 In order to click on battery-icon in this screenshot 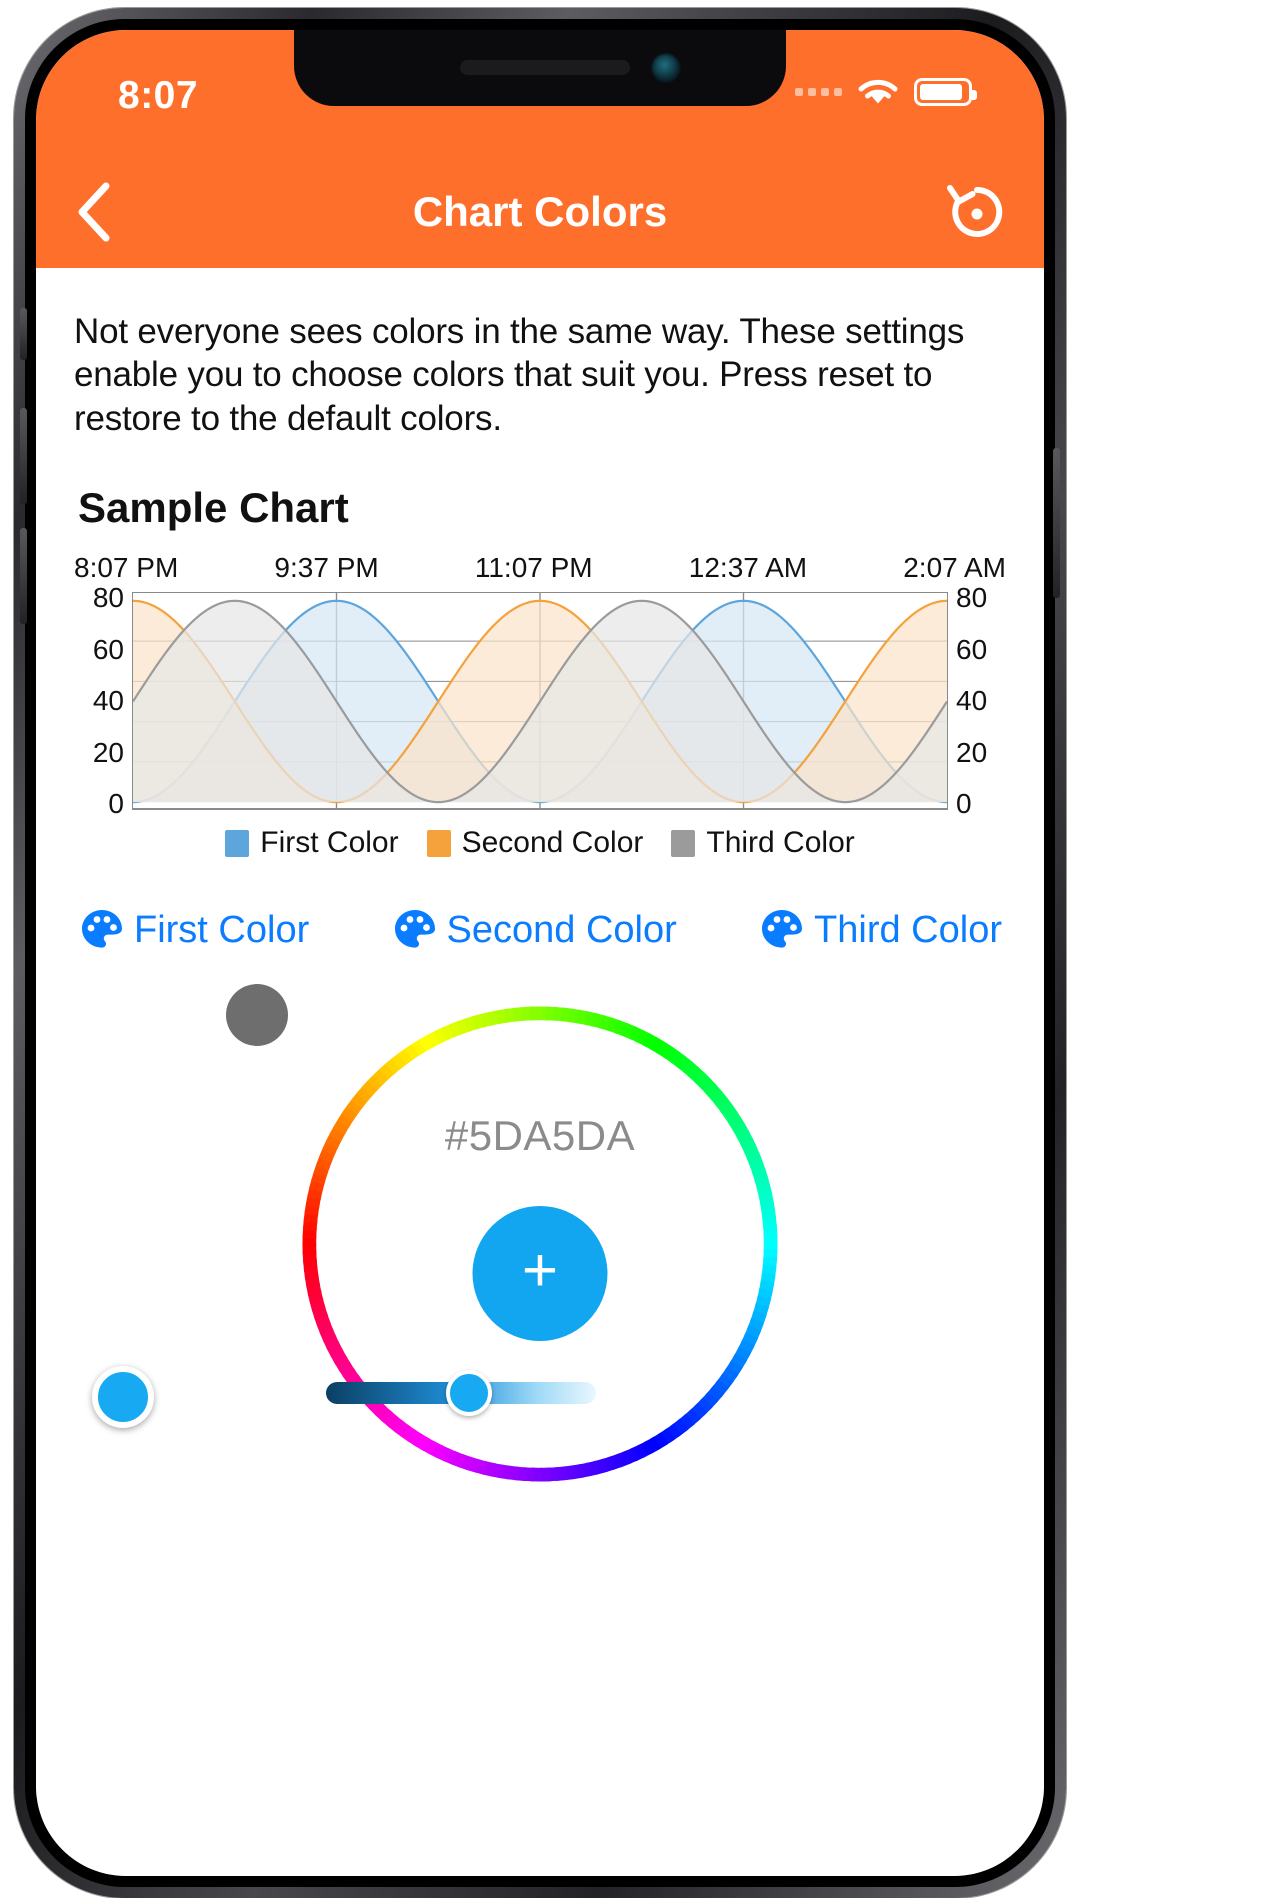, I will do `click(945, 92)`.